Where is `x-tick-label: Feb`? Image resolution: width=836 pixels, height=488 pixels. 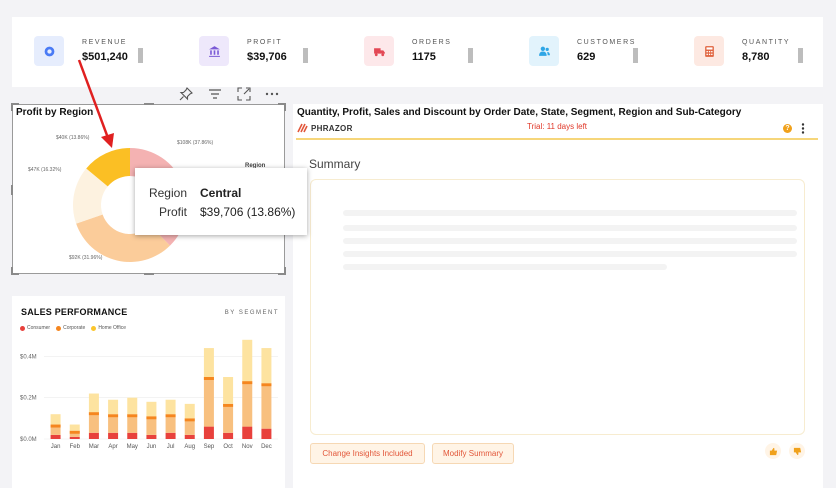
x-tick-label: Feb is located at coordinates (75, 447).